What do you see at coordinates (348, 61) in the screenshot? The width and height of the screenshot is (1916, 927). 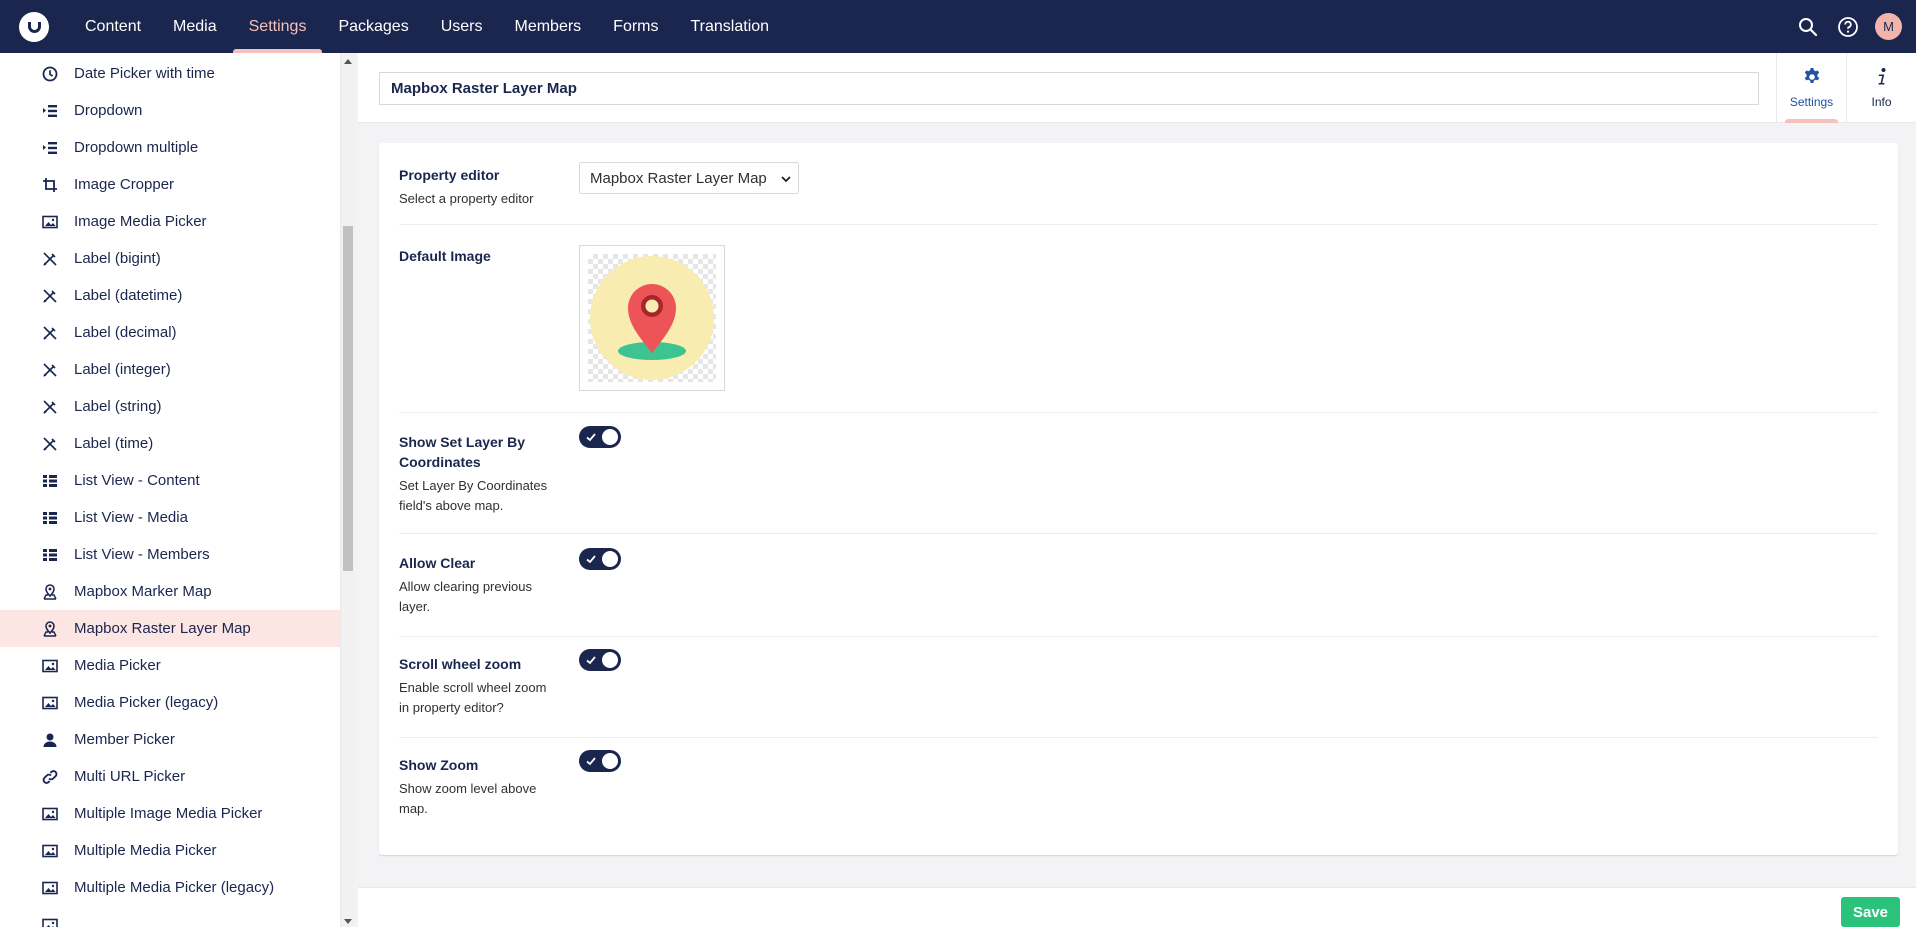 I see `scroll-up-arrow-icon` at bounding box center [348, 61].